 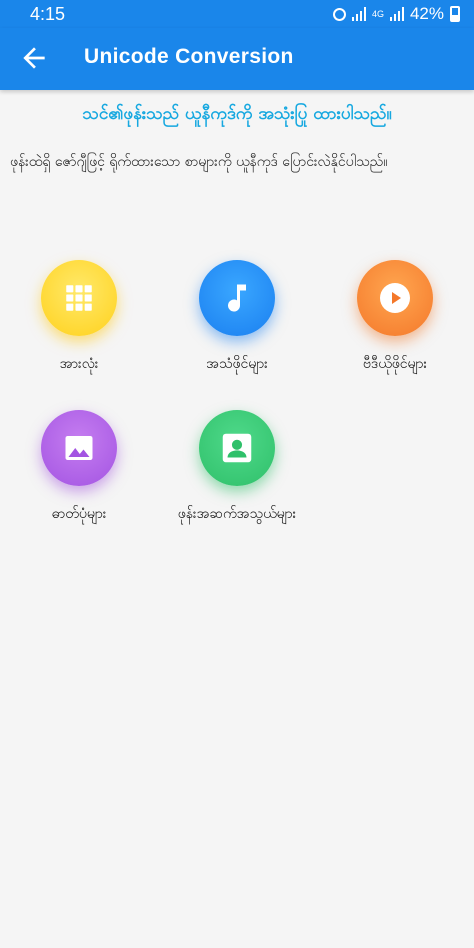 I want to click on audio-circle, so click(x=237, y=298).